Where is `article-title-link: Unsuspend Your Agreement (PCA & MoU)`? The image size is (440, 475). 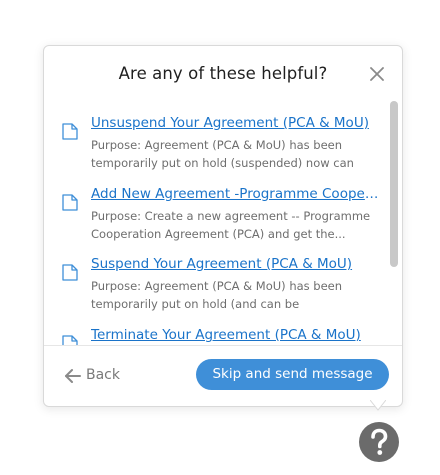
article-title-link: Unsuspend Your Agreement (PCA & MoU) is located at coordinates (236, 123).